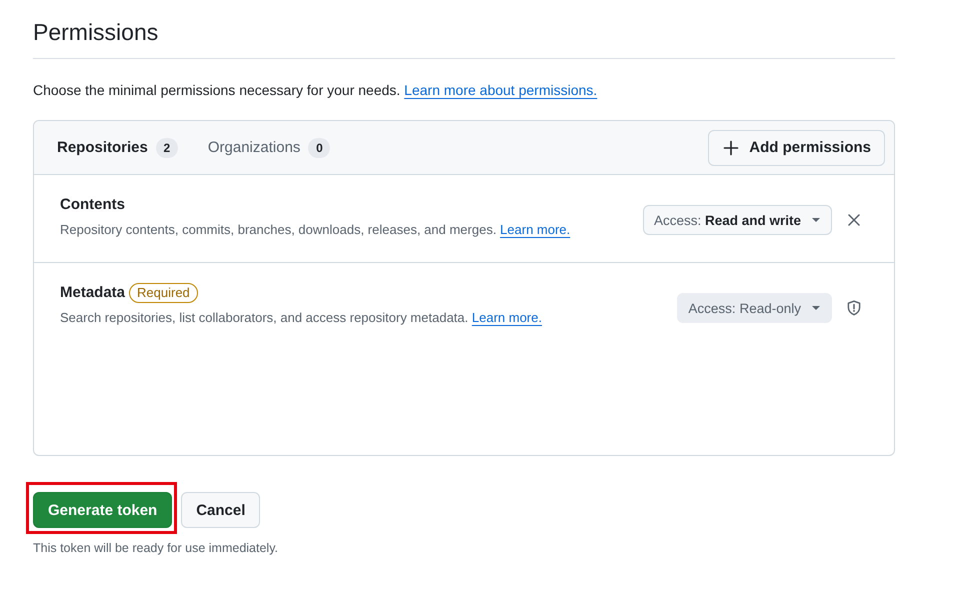 The width and height of the screenshot is (971, 609). I want to click on learn-more-link: Learn more., so click(535, 229).